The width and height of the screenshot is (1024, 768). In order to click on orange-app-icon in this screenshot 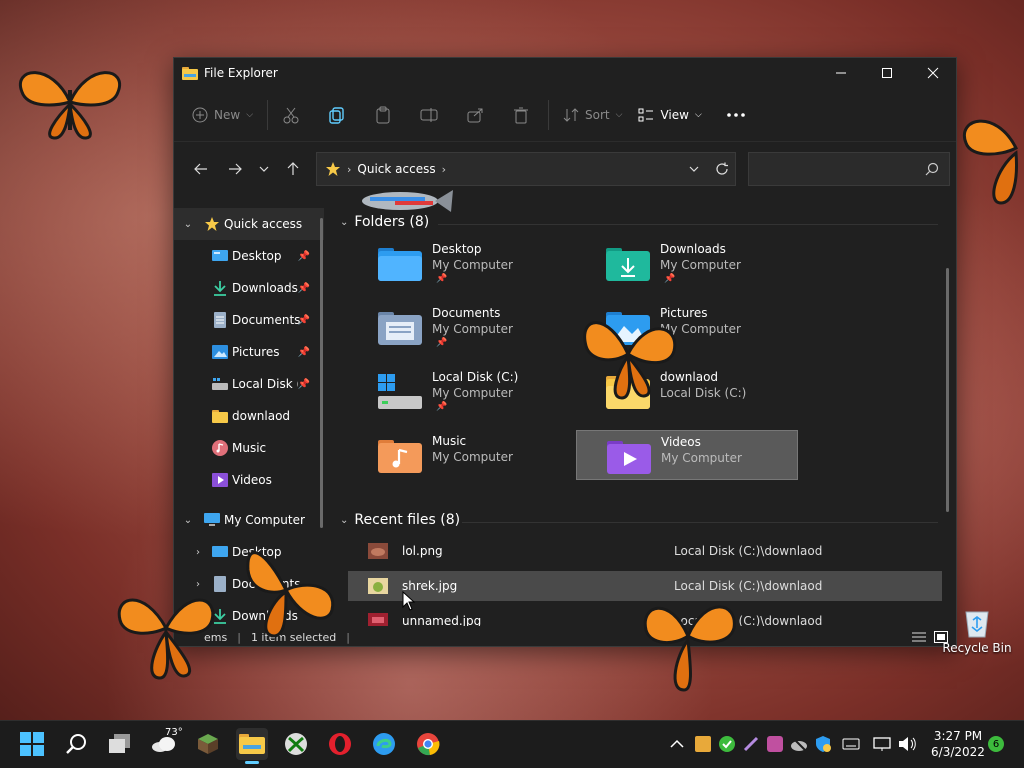, I will do `click(703, 744)`.